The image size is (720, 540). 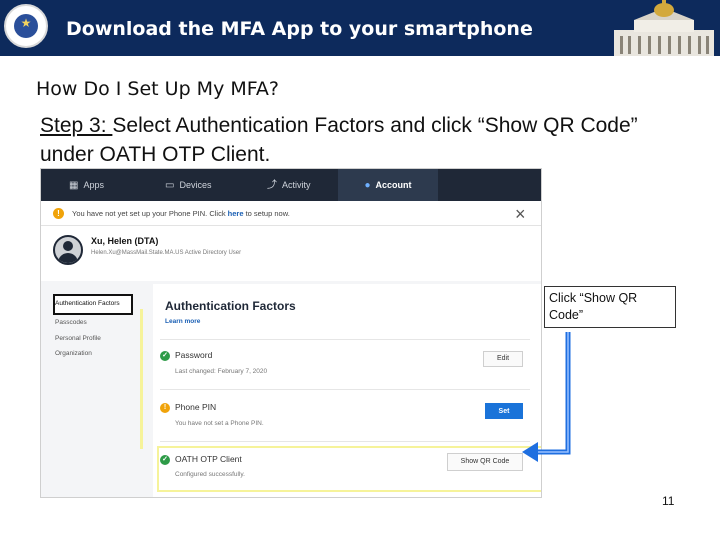 I want to click on avatar, so click(x=68, y=250).